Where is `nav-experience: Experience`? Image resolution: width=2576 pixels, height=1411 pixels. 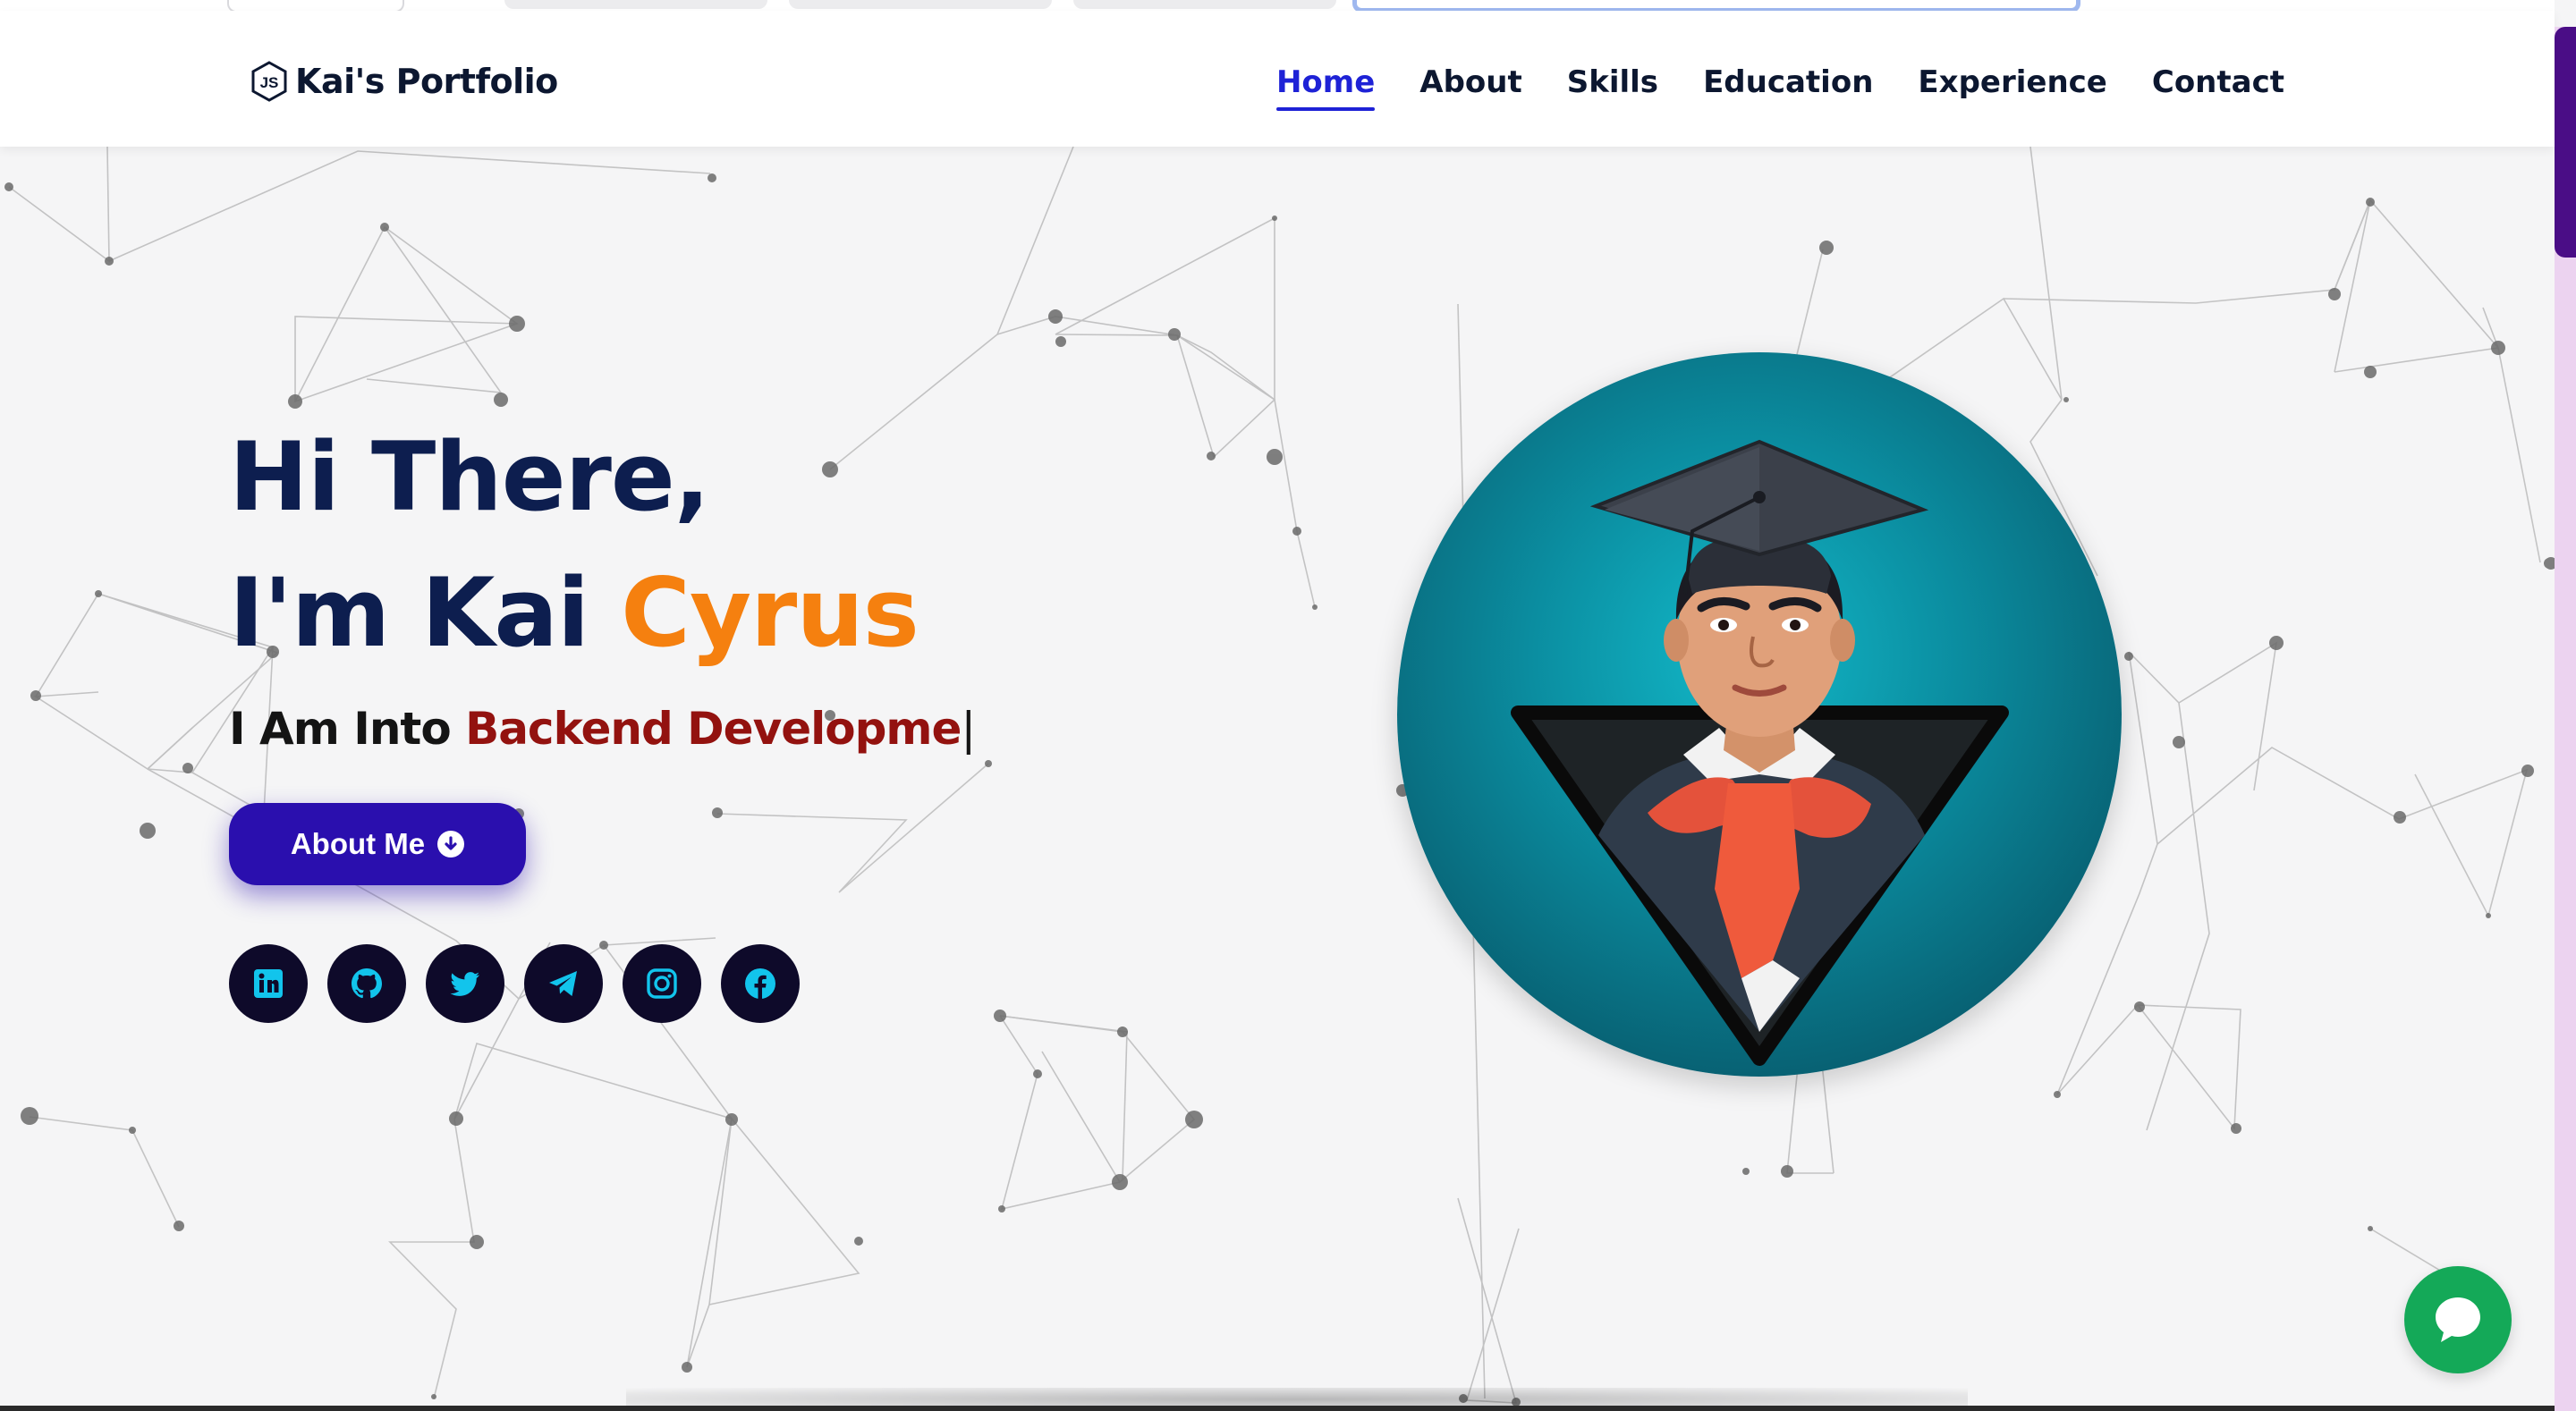 nav-experience: Experience is located at coordinates (2012, 87).